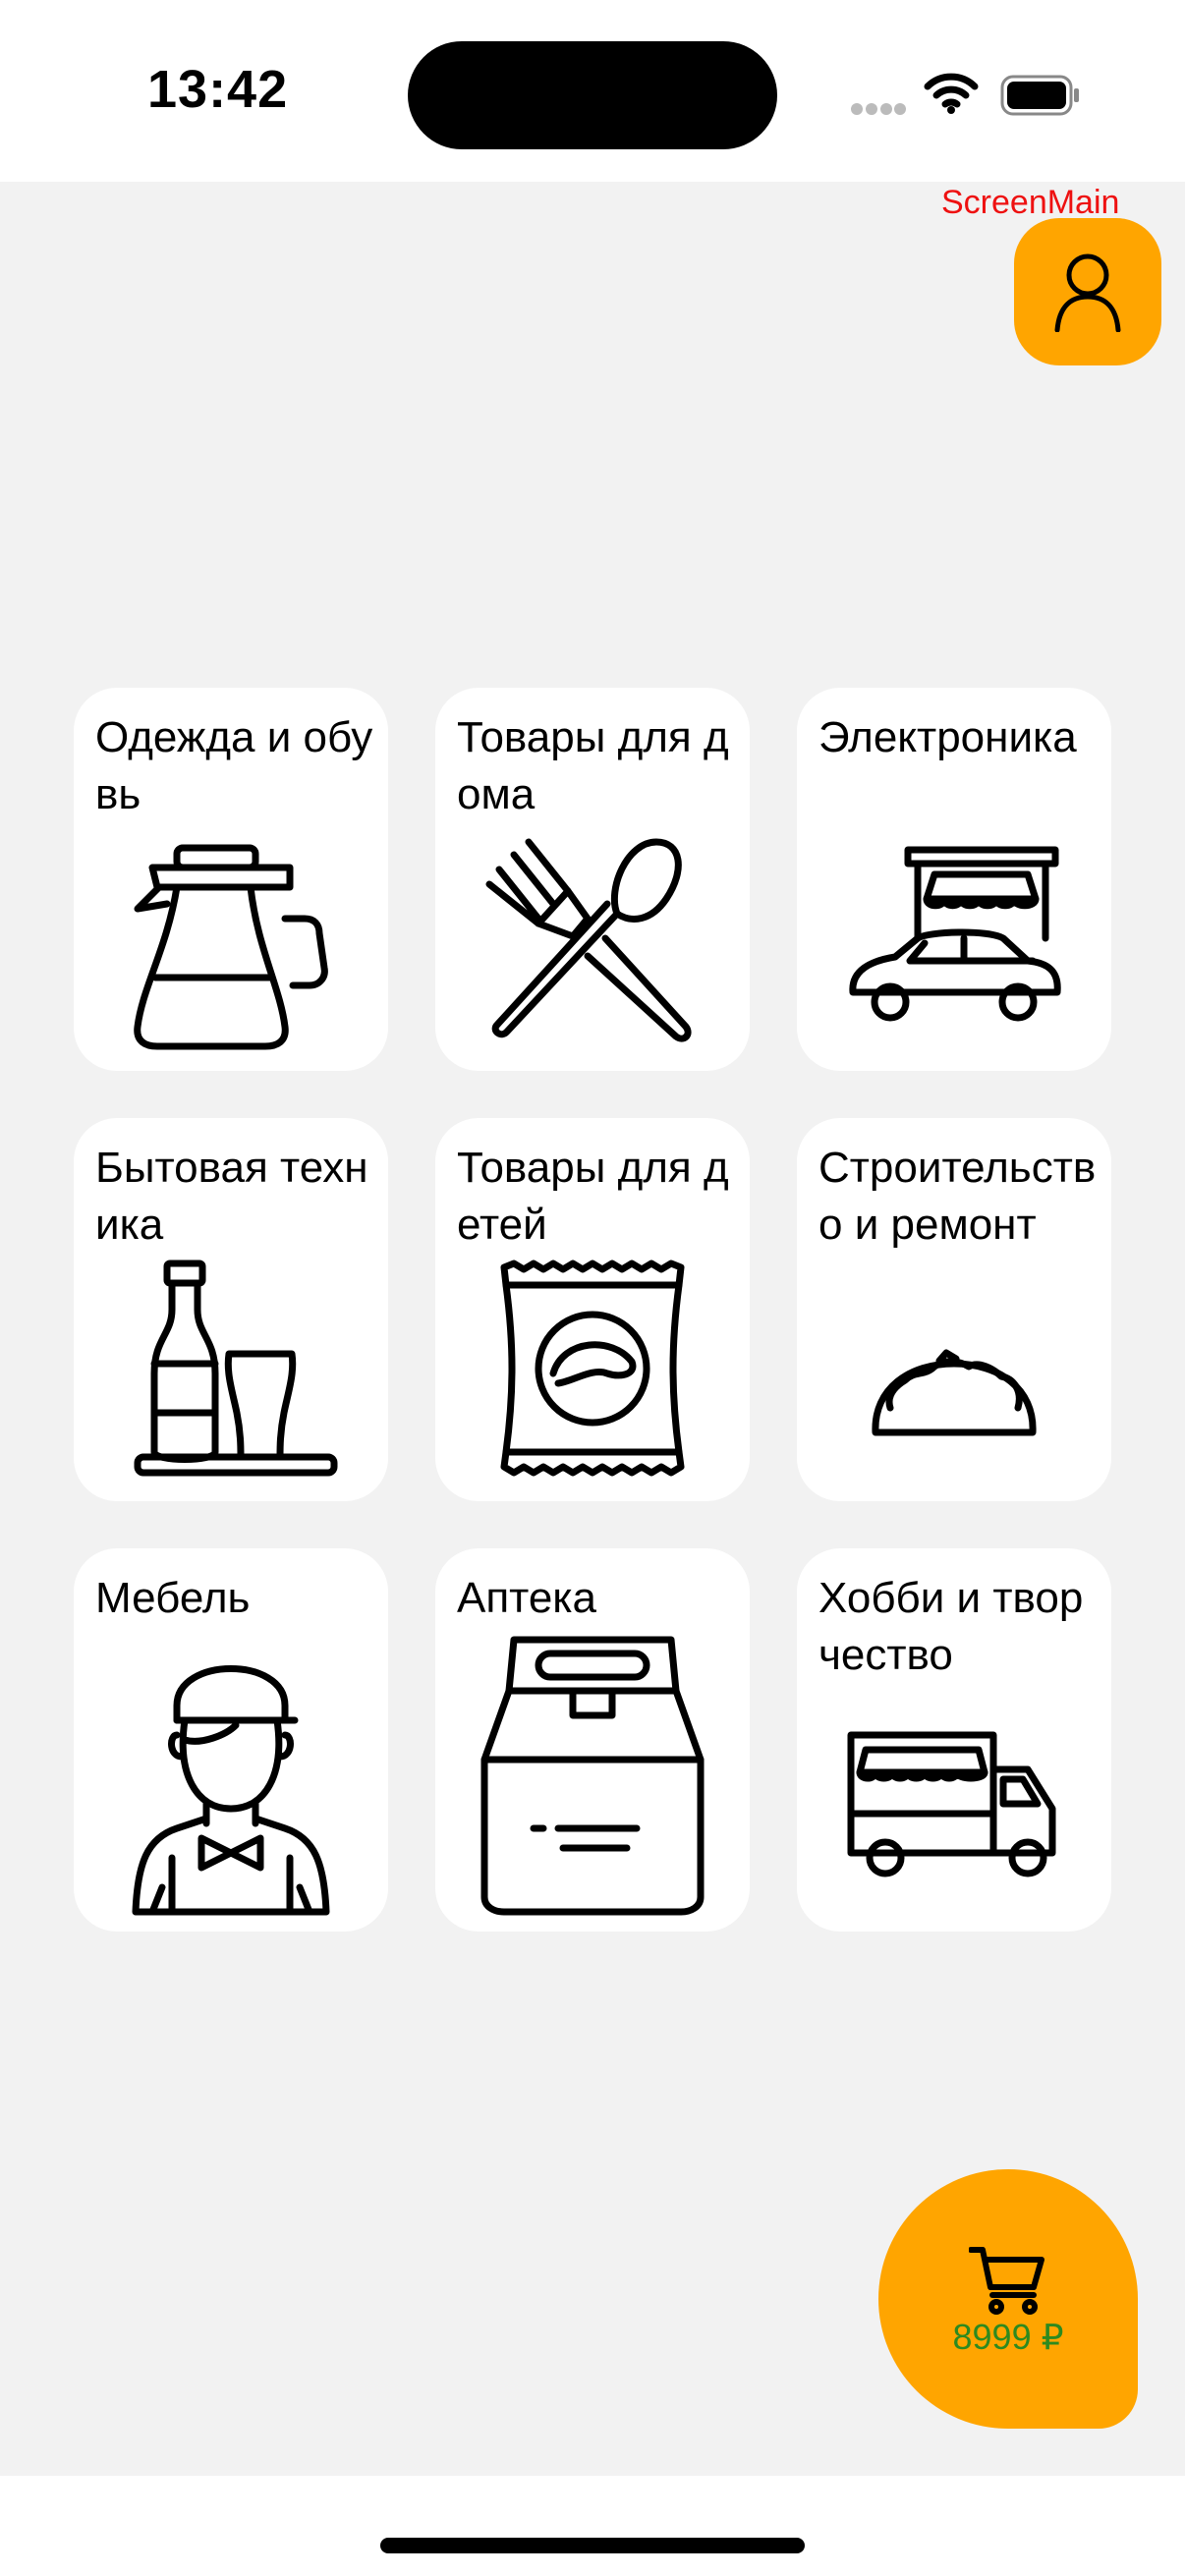 Image resolution: width=1185 pixels, height=2576 pixels. I want to click on cart-icon, so click(1007, 2281).